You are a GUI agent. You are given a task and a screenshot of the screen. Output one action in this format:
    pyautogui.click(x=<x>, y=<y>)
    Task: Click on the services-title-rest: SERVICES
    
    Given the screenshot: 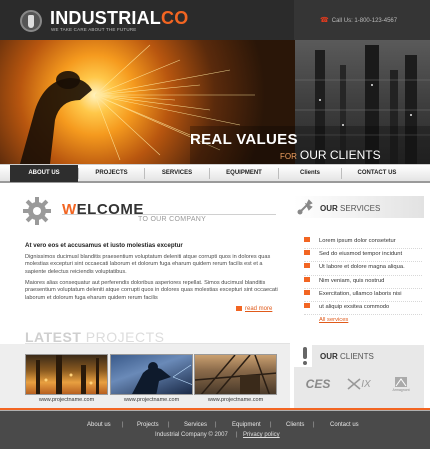 What is the action you would take?
    pyautogui.click(x=360, y=208)
    